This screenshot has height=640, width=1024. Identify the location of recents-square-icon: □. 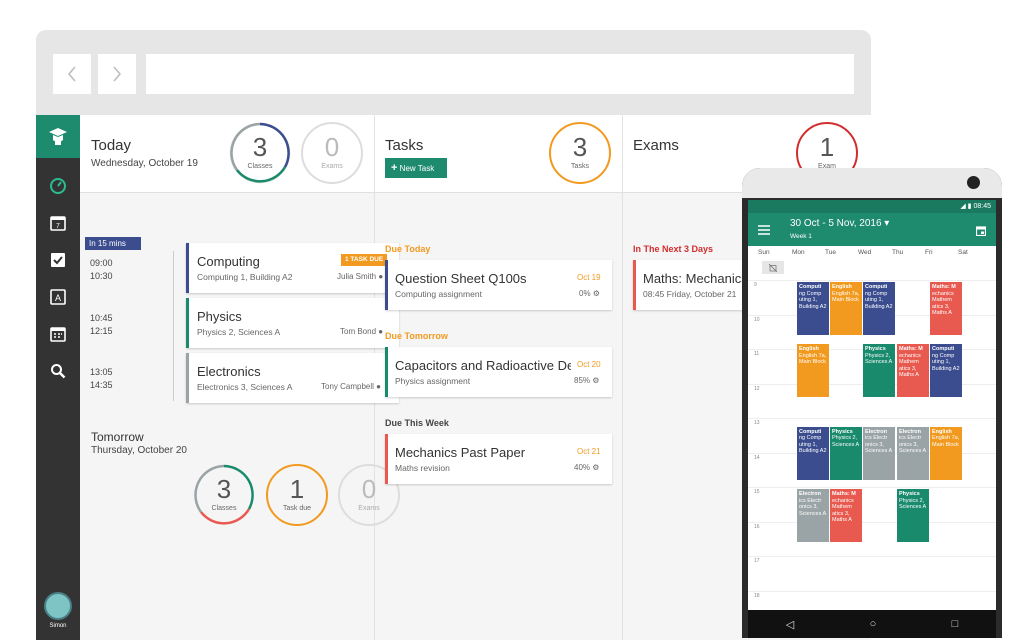
(955, 624).